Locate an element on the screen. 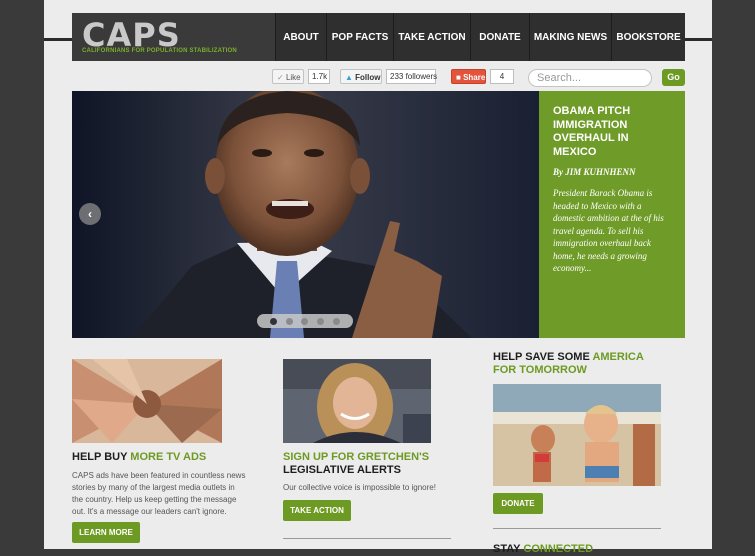 The height and width of the screenshot is (556, 755). feature-byline: By JIM KUHNHENN is located at coordinates (594, 172).